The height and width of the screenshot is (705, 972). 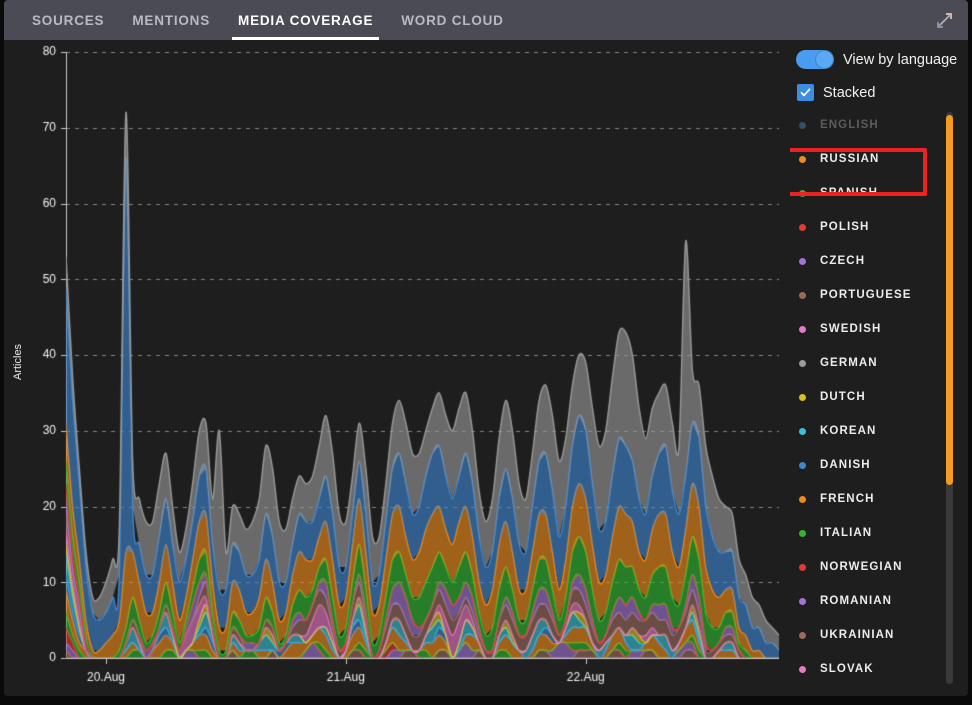 I want to click on legend-item-label: ROMANIAN, so click(x=856, y=601).